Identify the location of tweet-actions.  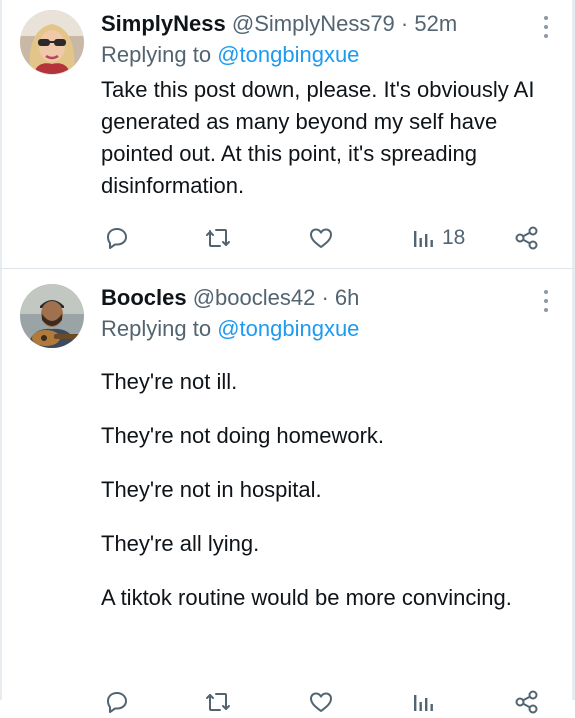
(287, 702).